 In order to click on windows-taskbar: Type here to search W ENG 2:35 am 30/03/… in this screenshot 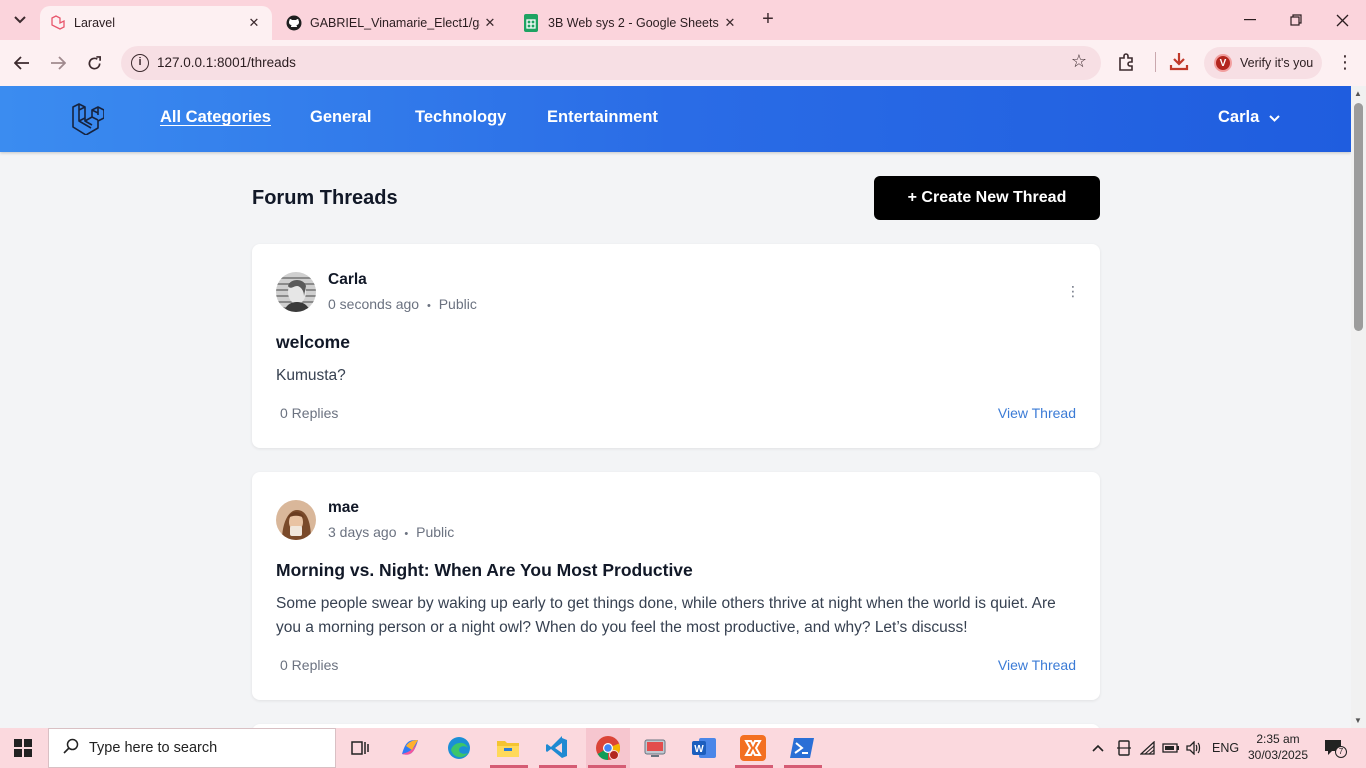, I will do `click(683, 748)`.